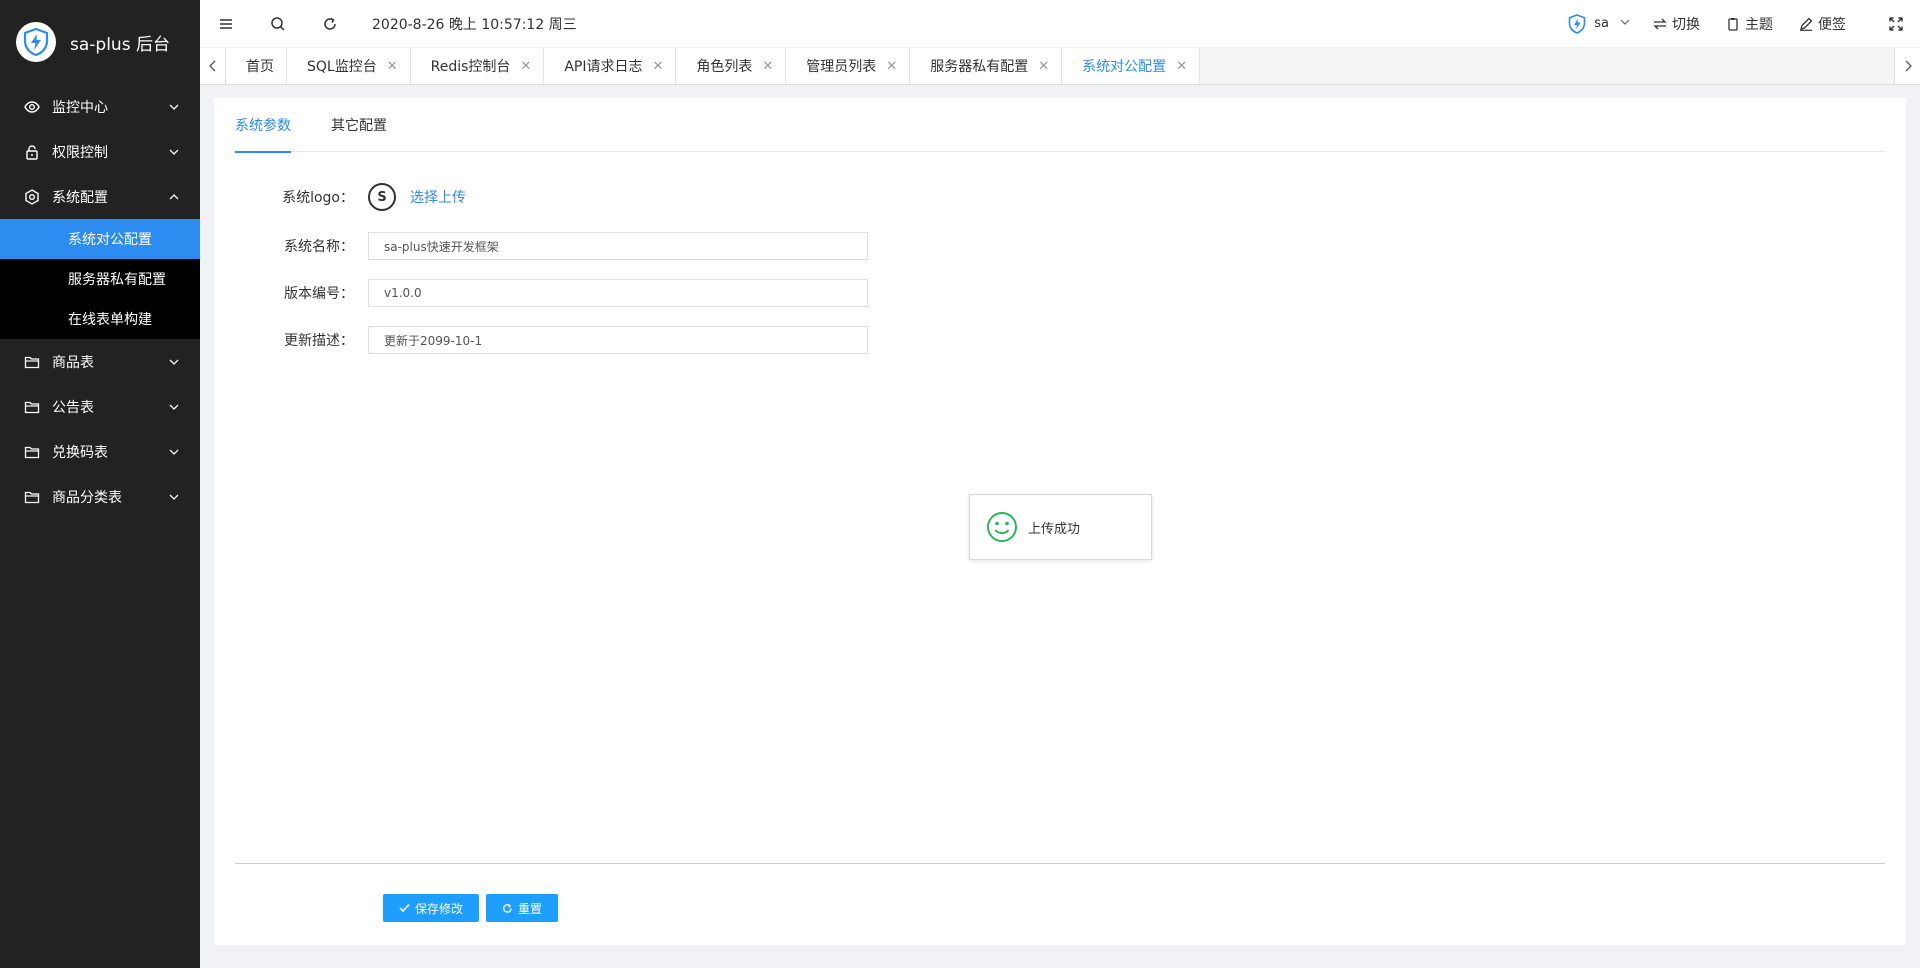 The width and height of the screenshot is (1920, 968). What do you see at coordinates (342, 67) in the screenshot?
I see `tab-label: SQL监控台` at bounding box center [342, 67].